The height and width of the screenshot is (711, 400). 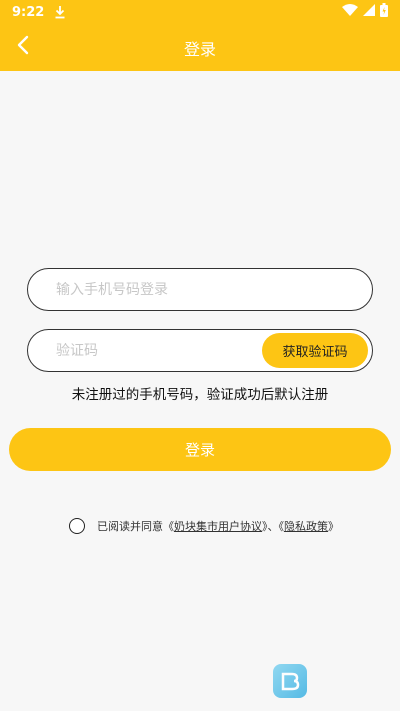 I want to click on privacy-policy-link: 隐私政策, so click(x=306, y=526).